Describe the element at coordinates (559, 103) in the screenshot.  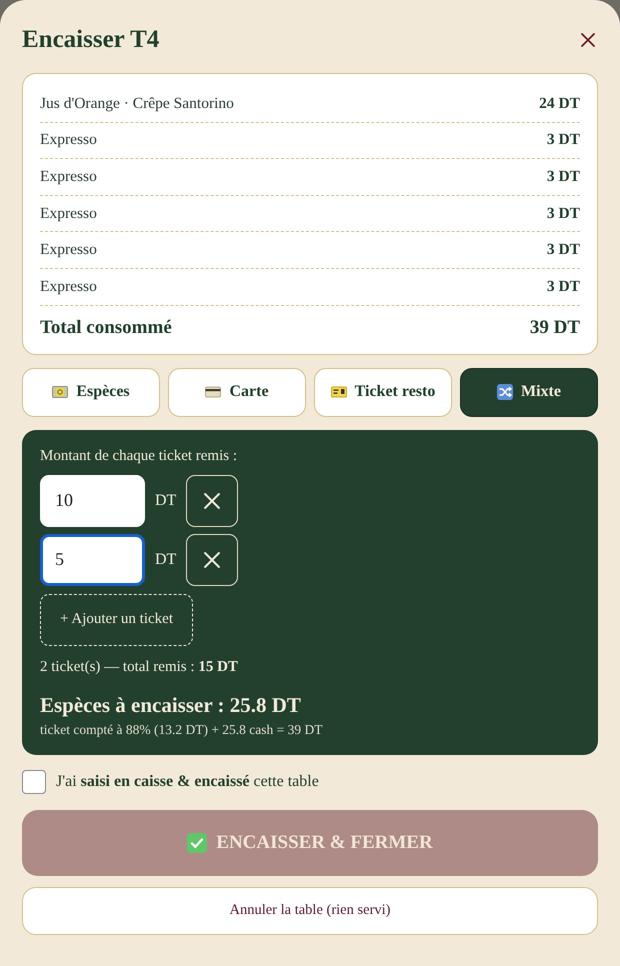
I see `item-price: 24 DT` at that location.